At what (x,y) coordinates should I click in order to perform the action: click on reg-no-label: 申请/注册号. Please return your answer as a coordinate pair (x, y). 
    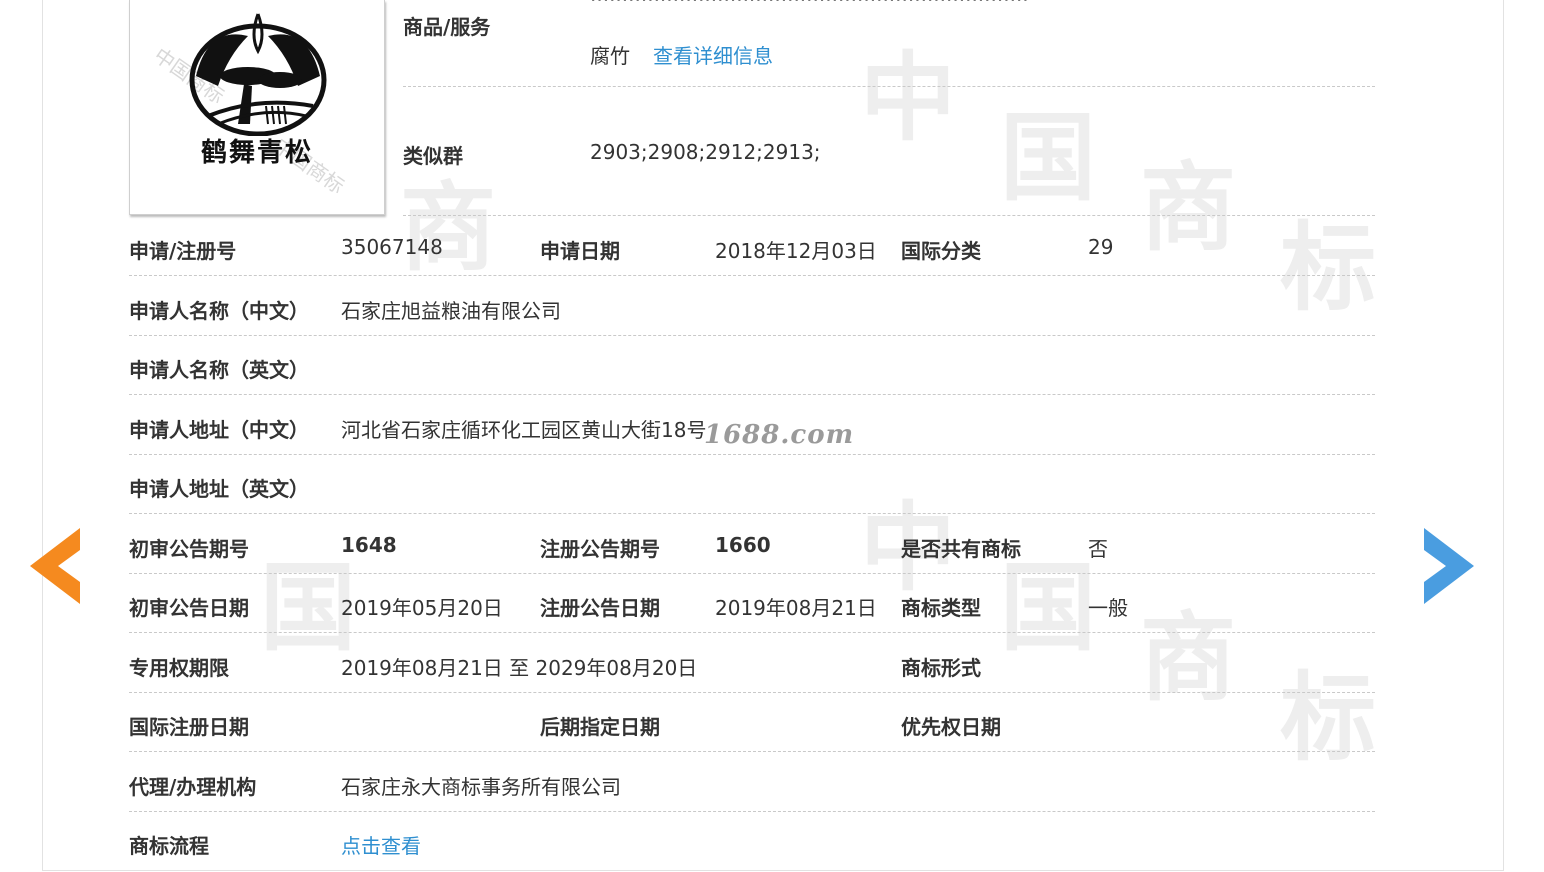
    Looking at the image, I should click on (183, 251).